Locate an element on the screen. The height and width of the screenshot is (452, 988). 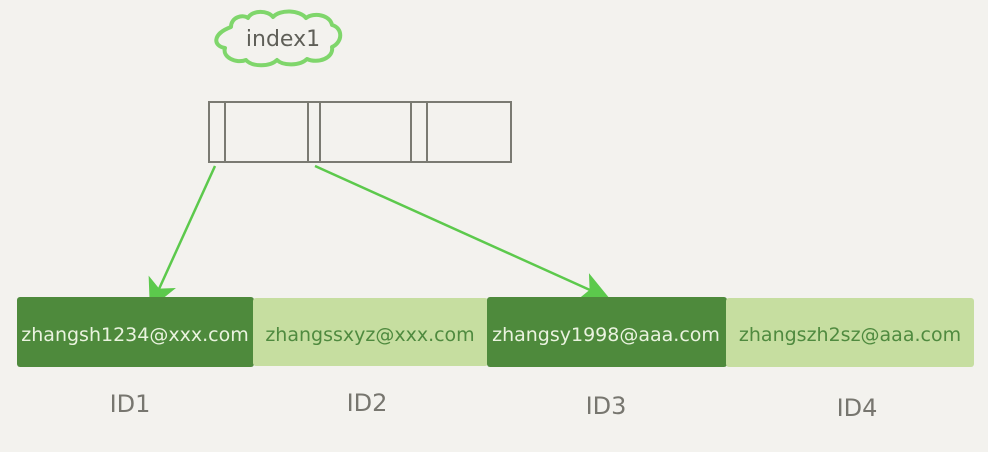
index-page-box is located at coordinates (360, 132).